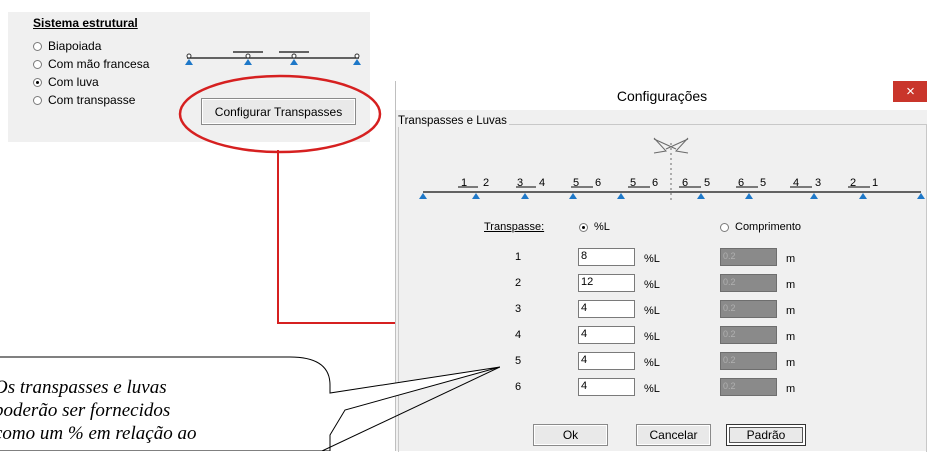  What do you see at coordinates (518, 309) in the screenshot?
I see `row-index: 3` at bounding box center [518, 309].